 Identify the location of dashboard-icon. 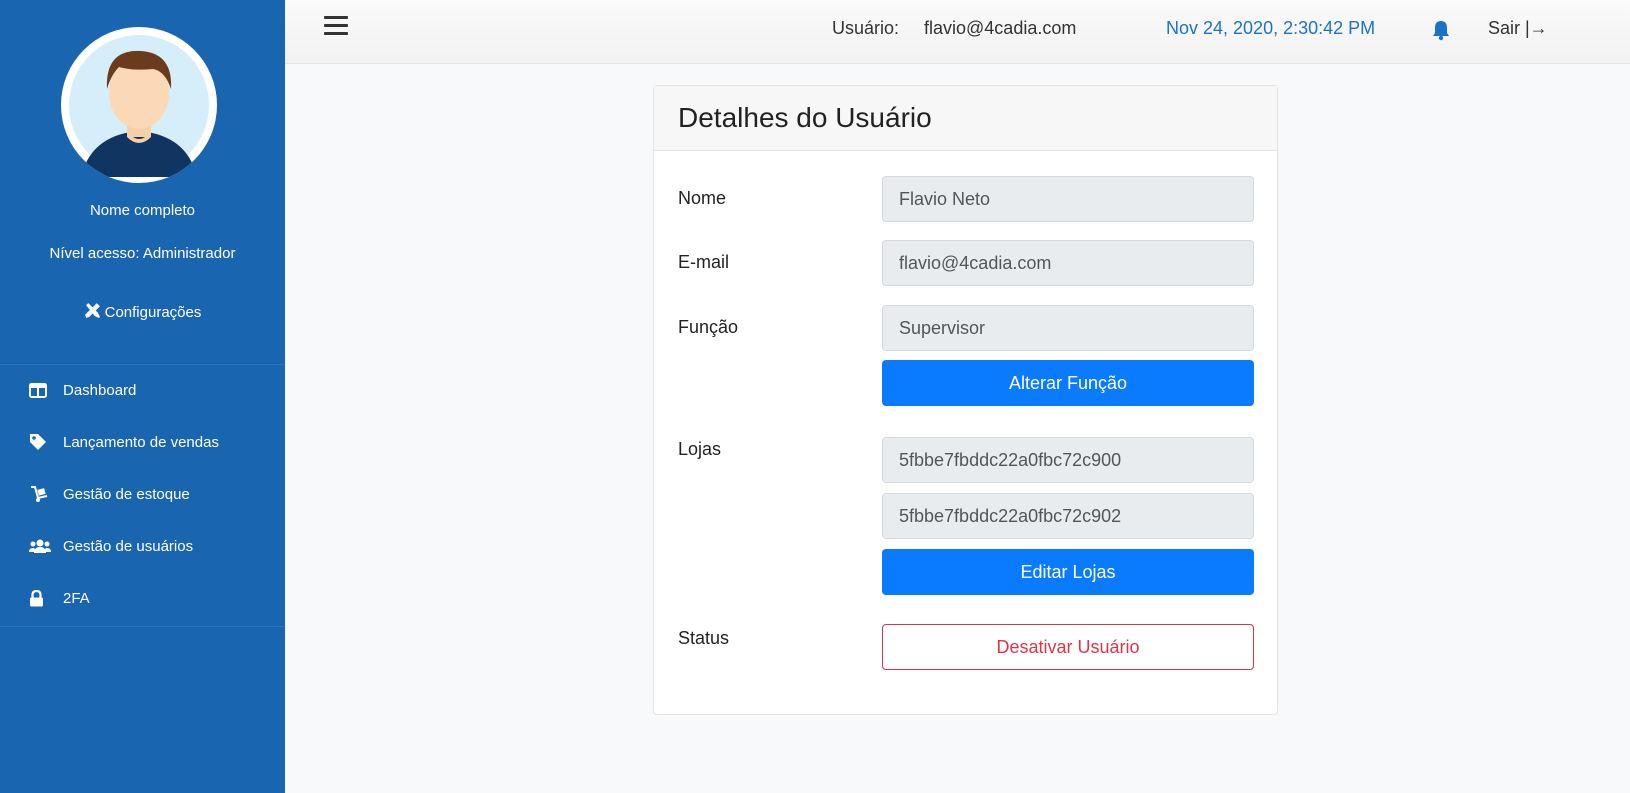
(40, 390).